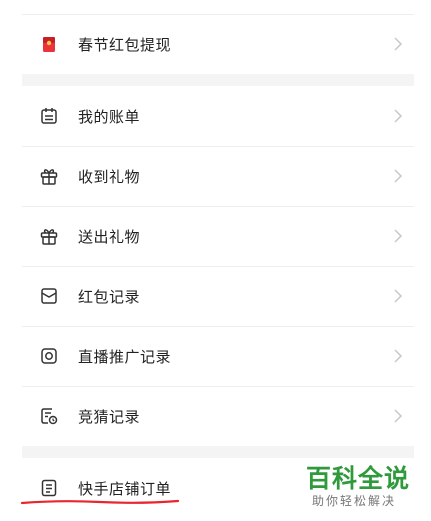 The width and height of the screenshot is (431, 521). Describe the element at coordinates (100, 502) in the screenshot. I see `red-underline-annotation` at that location.